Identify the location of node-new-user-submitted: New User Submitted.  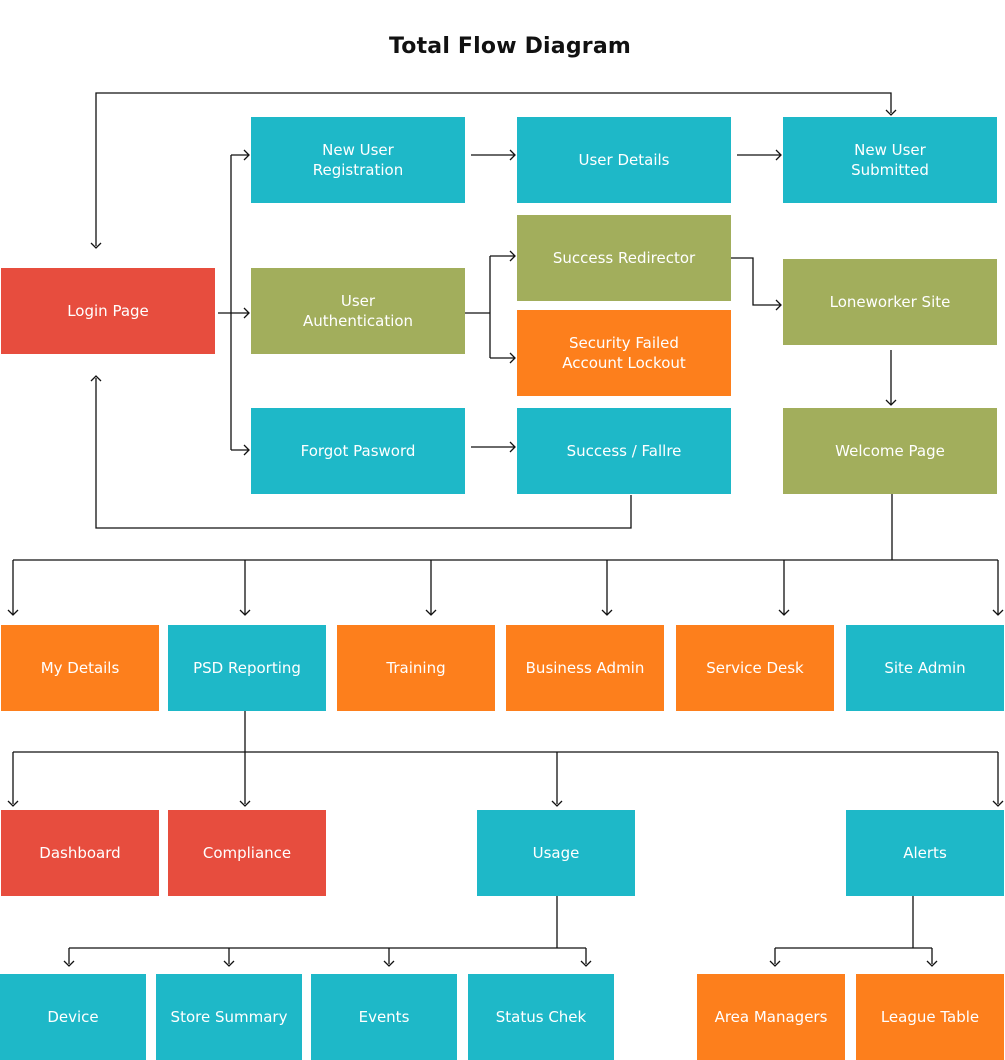
(890, 160).